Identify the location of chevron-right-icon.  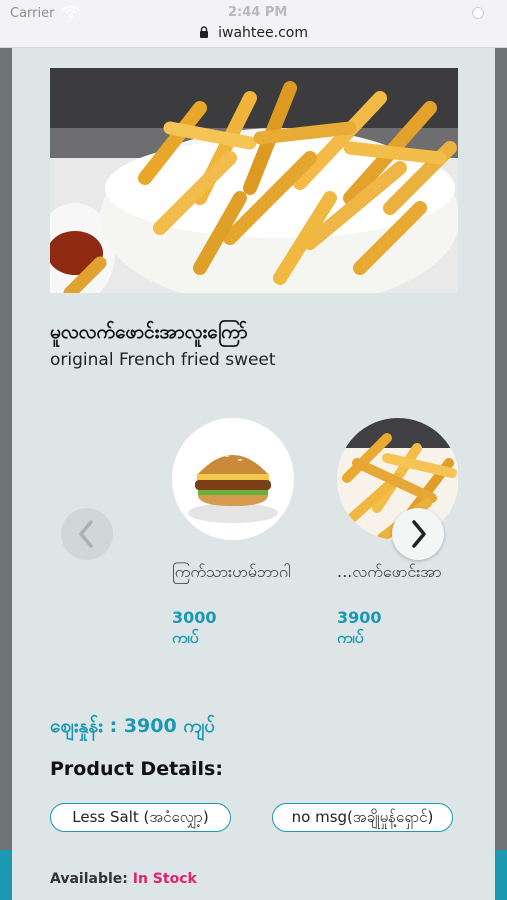
(419, 534).